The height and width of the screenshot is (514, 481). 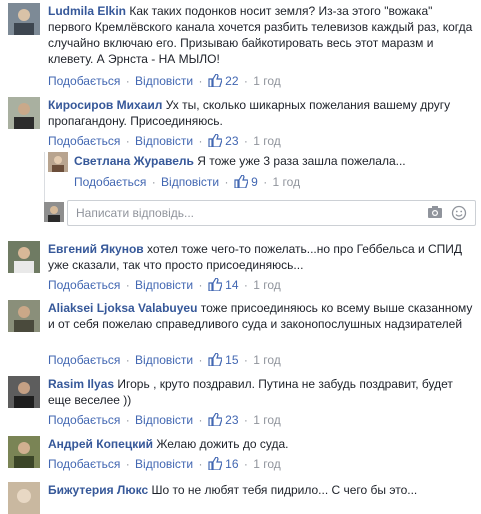 I want to click on comment-author: Евгений Якунов, so click(x=96, y=249).